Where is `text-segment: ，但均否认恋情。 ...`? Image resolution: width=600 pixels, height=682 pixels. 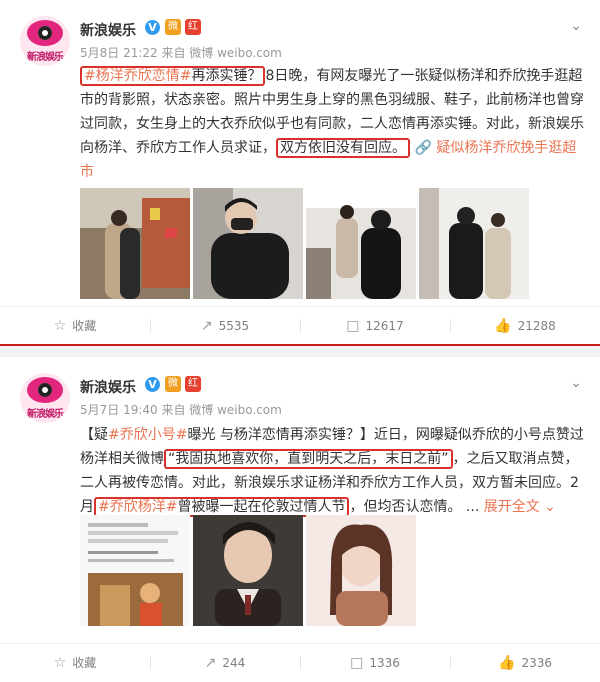
text-segment: ，但均否认恋情。 ... is located at coordinates (414, 507).